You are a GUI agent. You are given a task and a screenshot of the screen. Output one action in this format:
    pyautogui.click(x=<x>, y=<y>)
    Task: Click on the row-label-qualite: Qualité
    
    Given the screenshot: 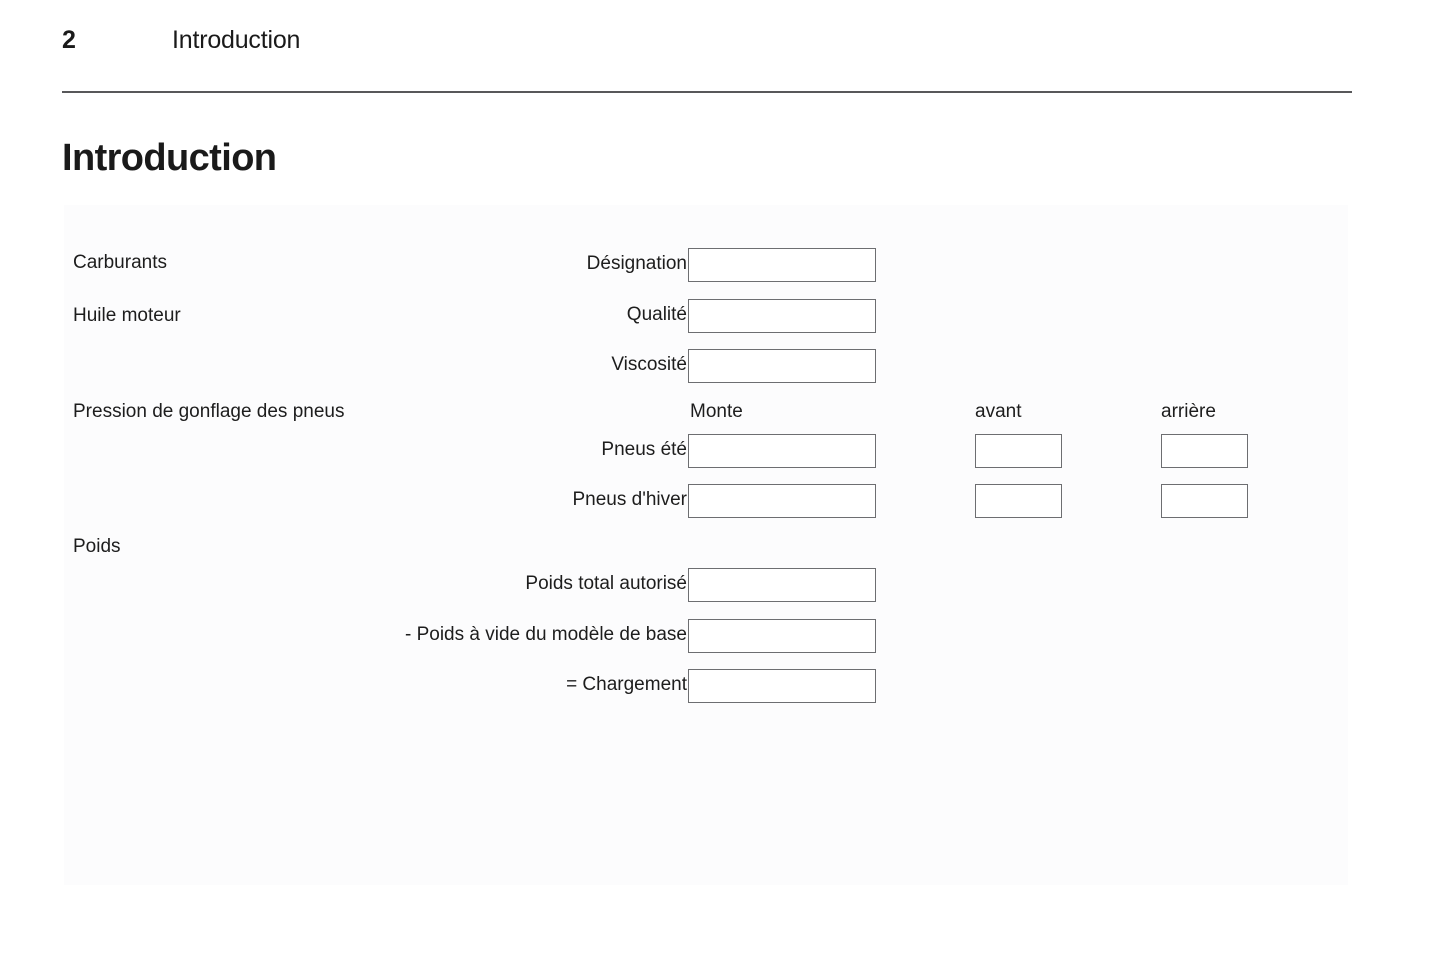 What is the action you would take?
    pyautogui.click(x=656, y=314)
    